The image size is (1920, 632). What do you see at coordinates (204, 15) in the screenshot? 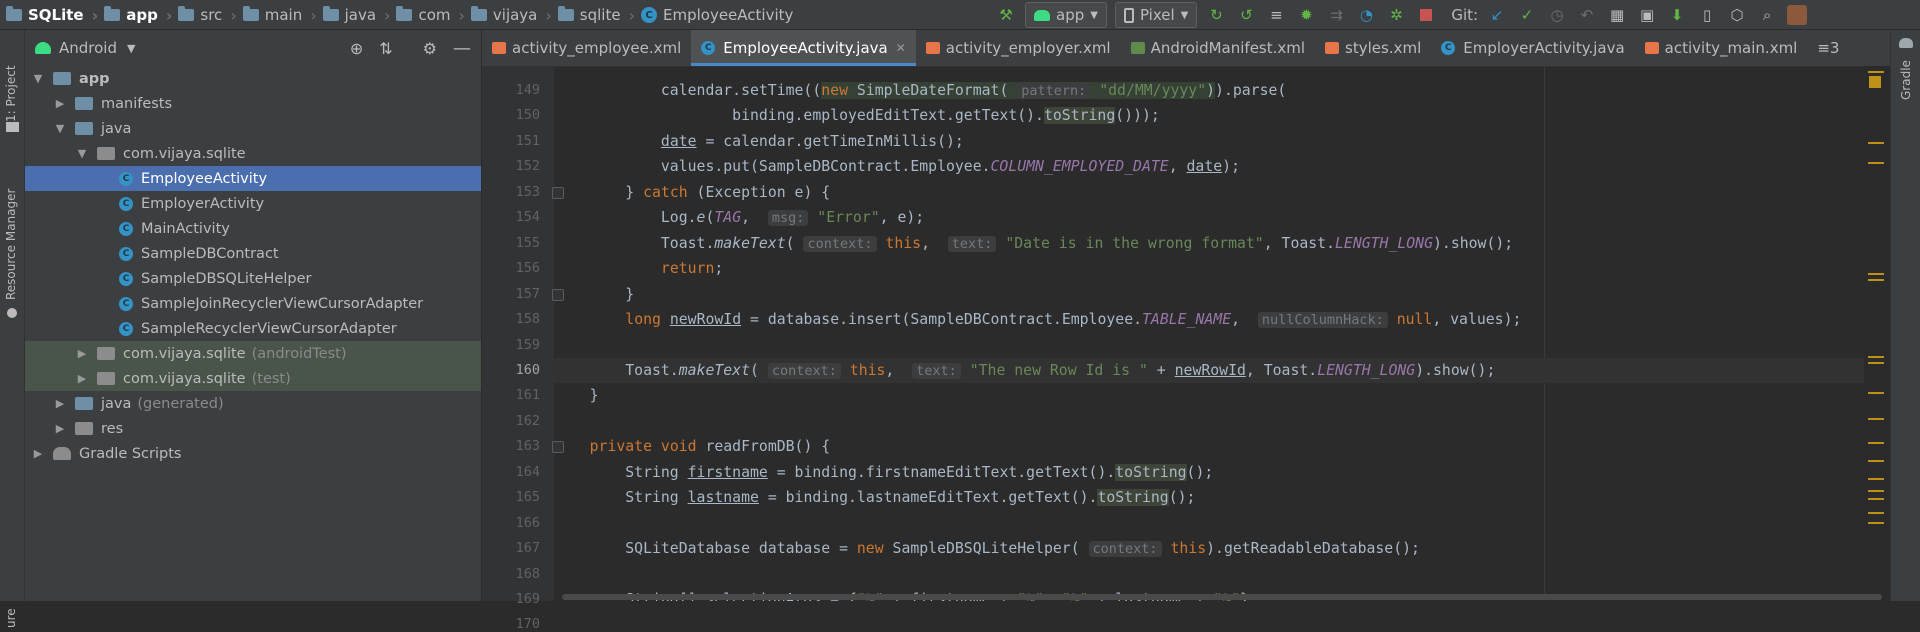
I see `breadcrumb-item: src ›` at bounding box center [204, 15].